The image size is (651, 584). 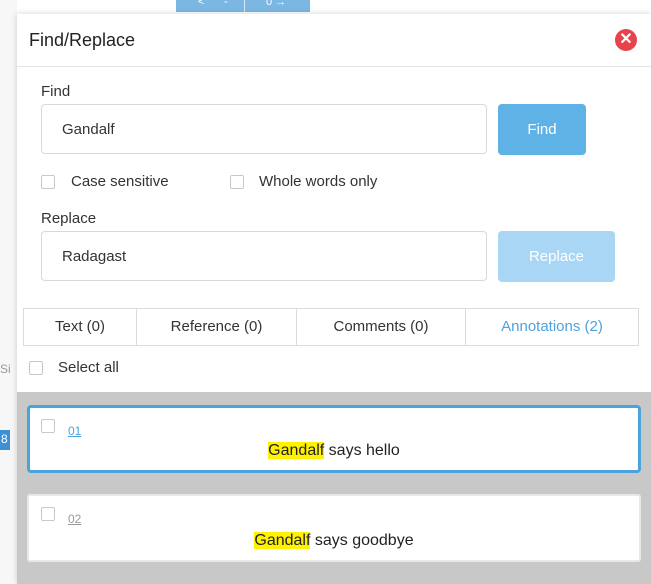 I want to click on replace-button: Replace, so click(x=556, y=256).